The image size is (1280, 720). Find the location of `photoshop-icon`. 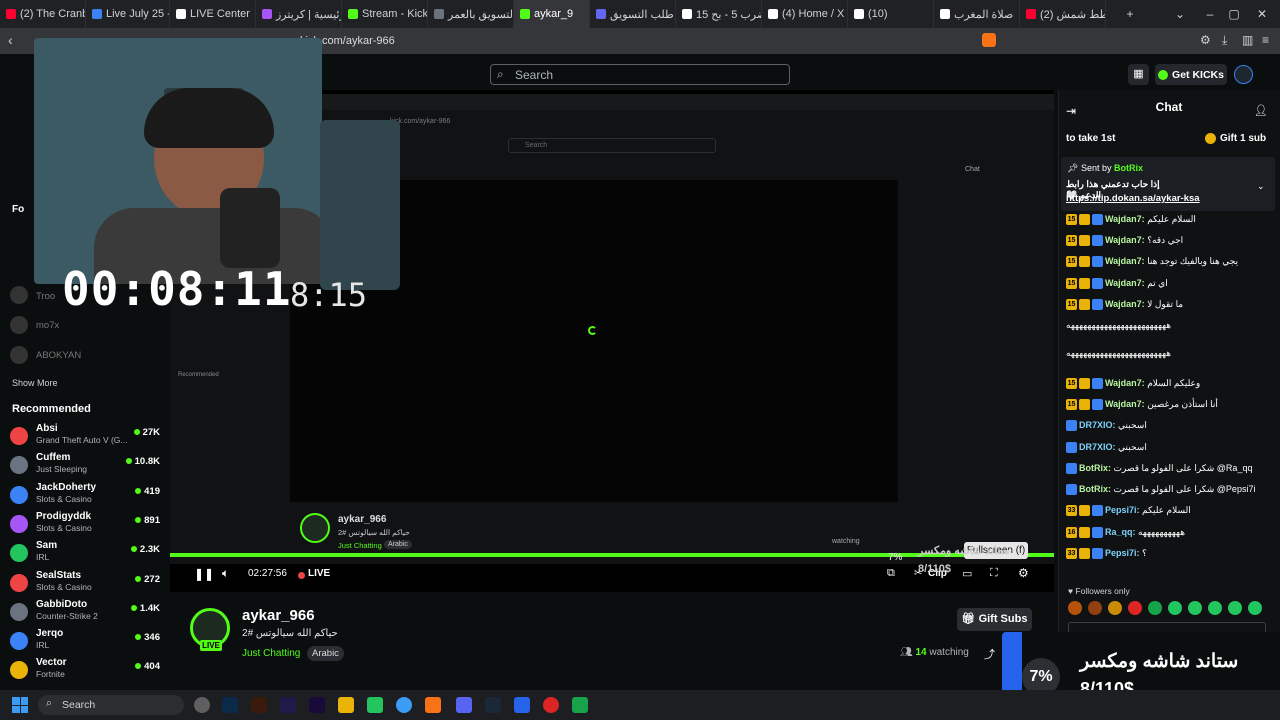

photoshop-icon is located at coordinates (230, 705).